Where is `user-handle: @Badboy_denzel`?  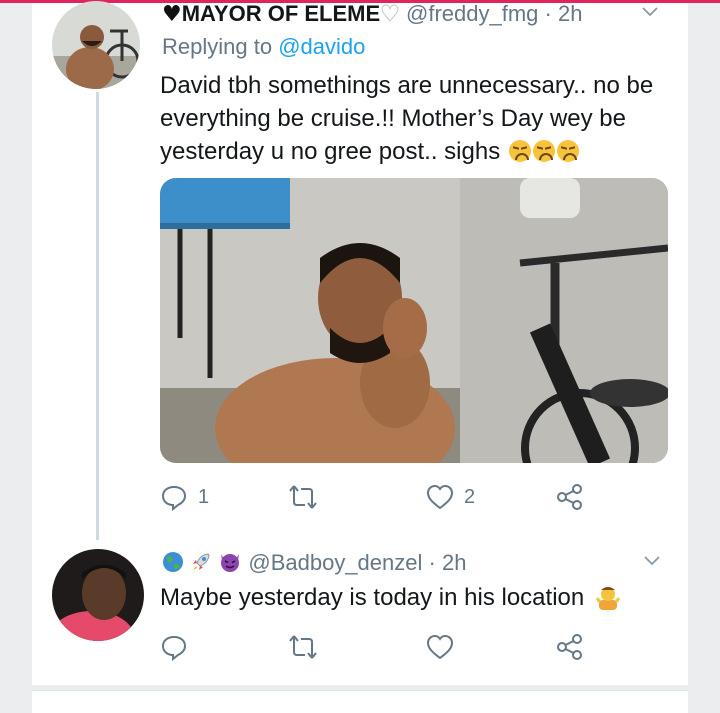
user-handle: @Badboy_denzel is located at coordinates (335, 562).